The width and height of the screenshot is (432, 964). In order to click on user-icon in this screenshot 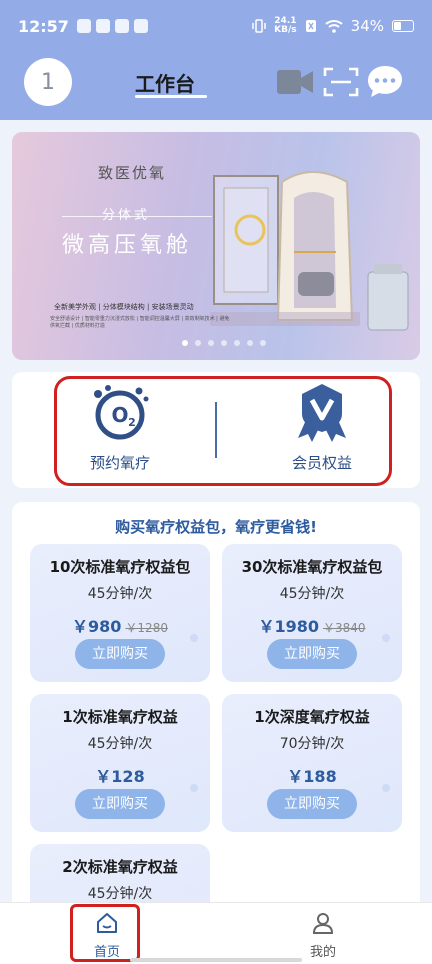, I will do `click(323, 923)`.